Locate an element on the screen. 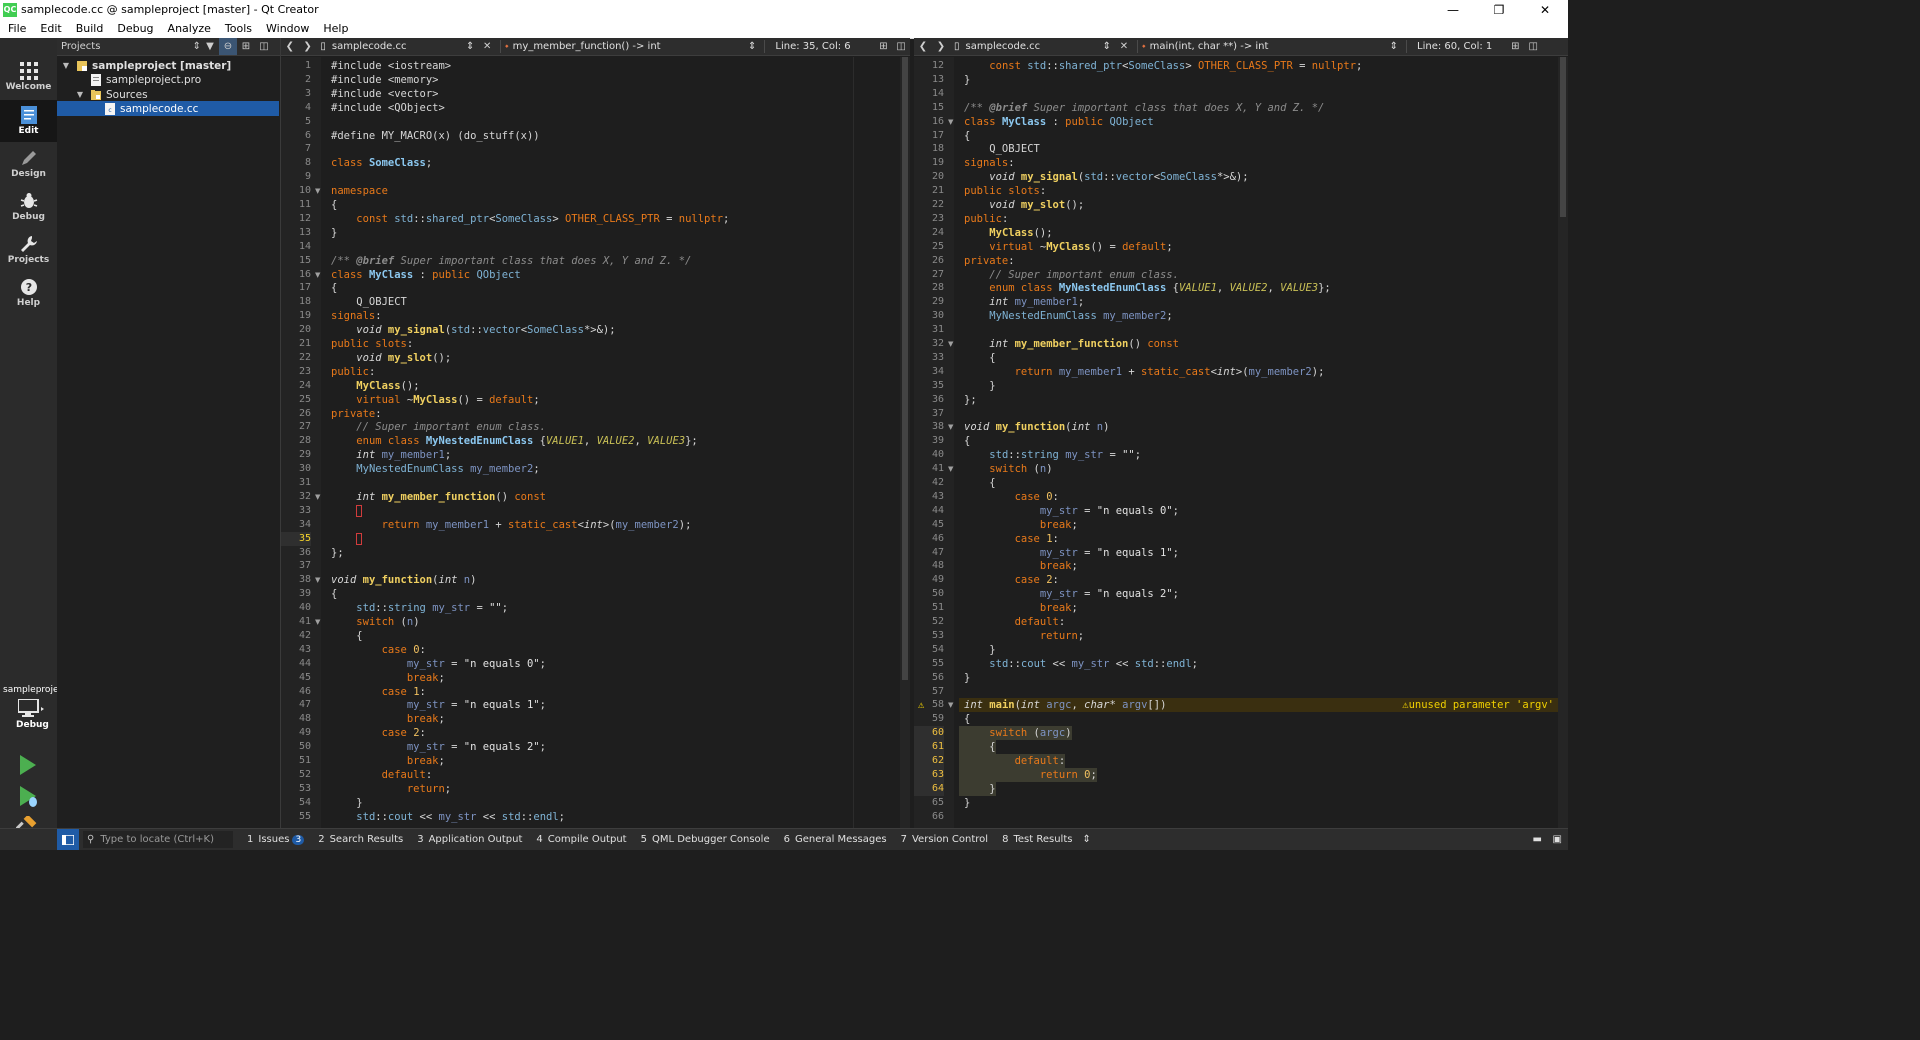 The image size is (1920, 1040). code-line: int my_member_function() const is located at coordinates (438, 497).